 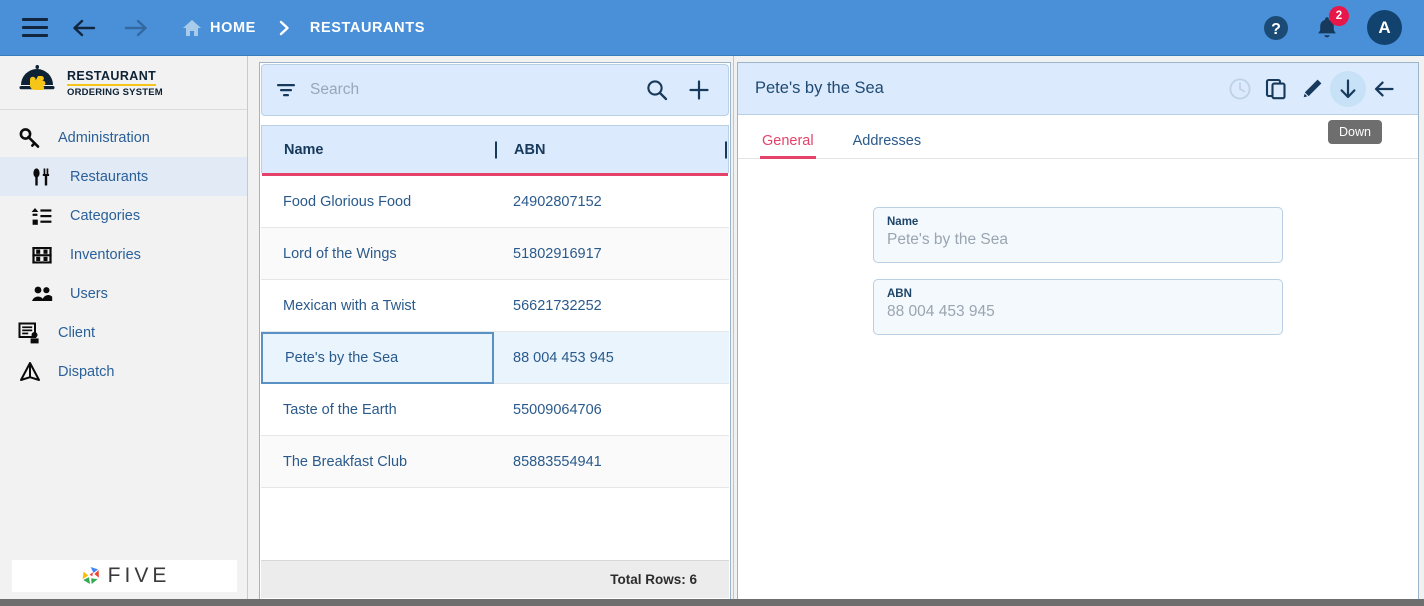 I want to click on add-record-icon, so click(x=699, y=90).